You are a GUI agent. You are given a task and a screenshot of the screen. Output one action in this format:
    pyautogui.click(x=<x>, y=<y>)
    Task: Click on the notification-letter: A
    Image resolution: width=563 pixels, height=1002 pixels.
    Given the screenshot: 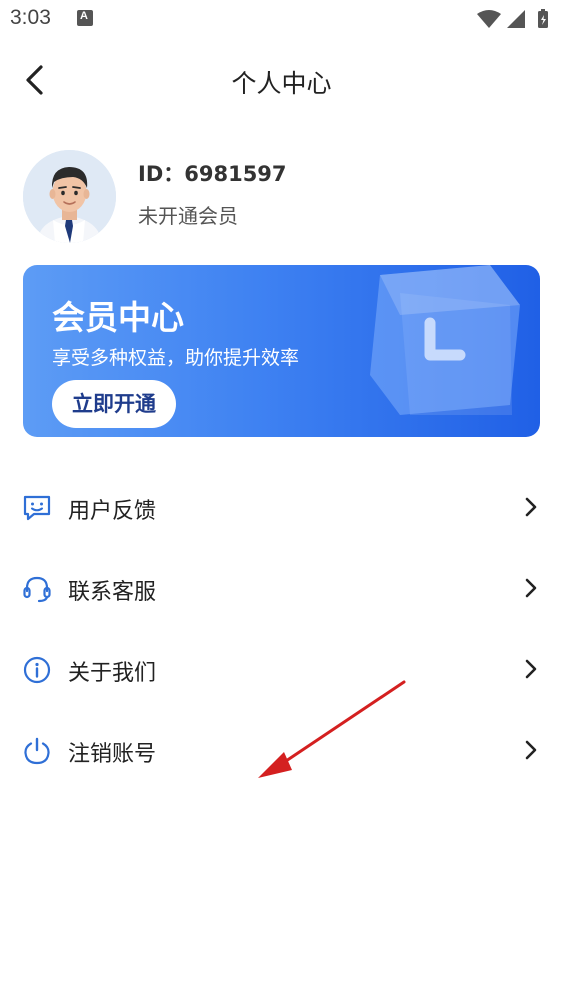 What is the action you would take?
    pyautogui.click(x=84, y=16)
    